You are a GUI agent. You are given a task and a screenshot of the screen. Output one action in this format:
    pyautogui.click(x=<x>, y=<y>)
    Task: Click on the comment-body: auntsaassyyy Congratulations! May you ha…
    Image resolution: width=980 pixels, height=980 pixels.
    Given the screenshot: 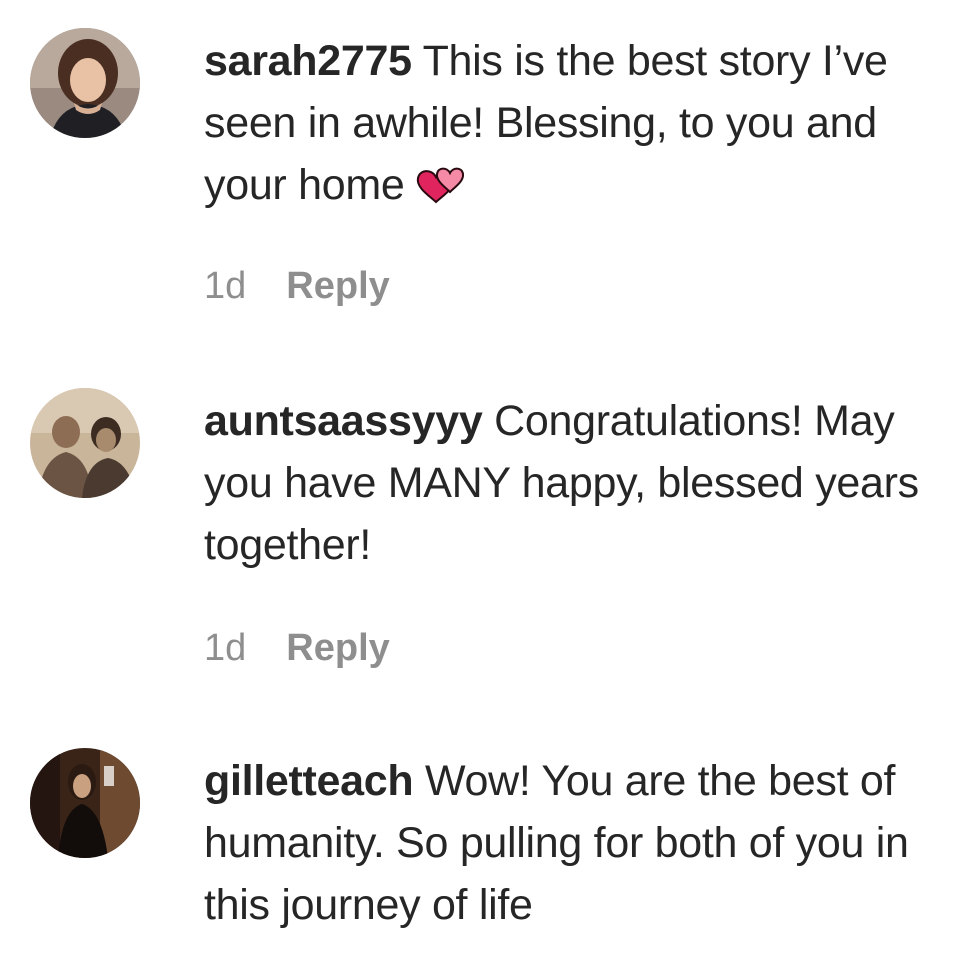 What is the action you would take?
    pyautogui.click(x=584, y=483)
    